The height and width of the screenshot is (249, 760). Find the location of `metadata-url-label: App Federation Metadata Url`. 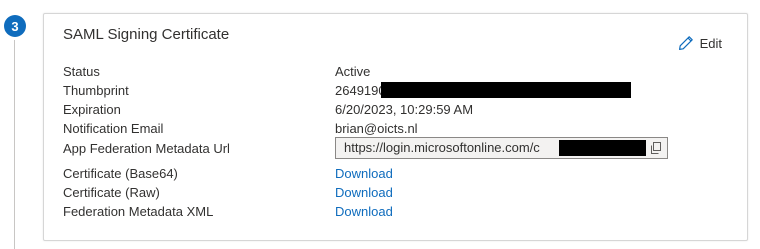

metadata-url-label: App Federation Metadata Url is located at coordinates (146, 148).